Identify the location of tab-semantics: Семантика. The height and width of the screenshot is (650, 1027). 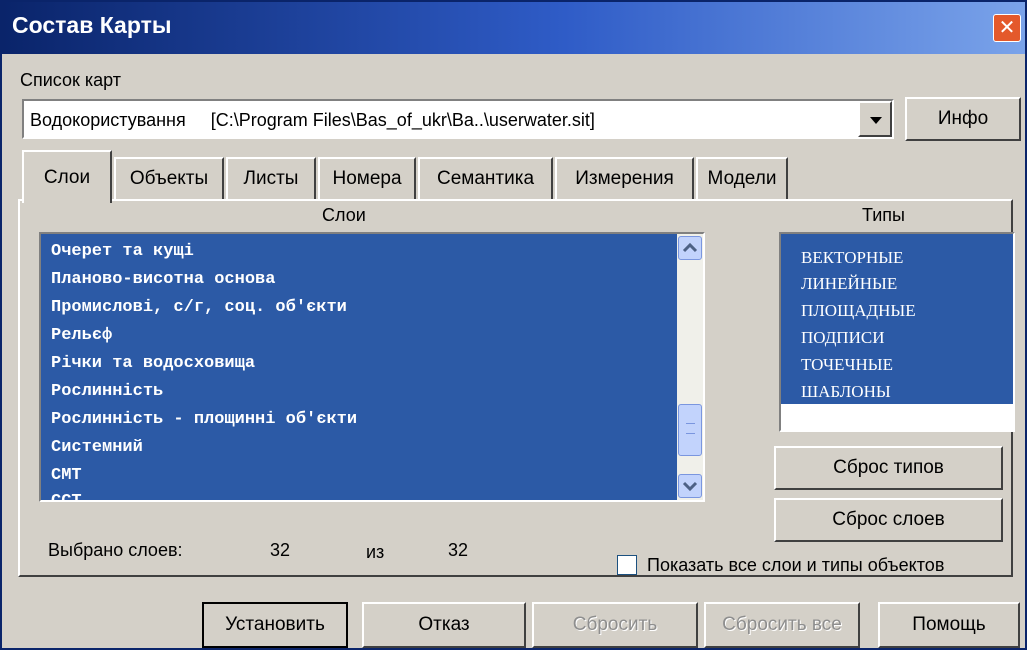
(485, 178).